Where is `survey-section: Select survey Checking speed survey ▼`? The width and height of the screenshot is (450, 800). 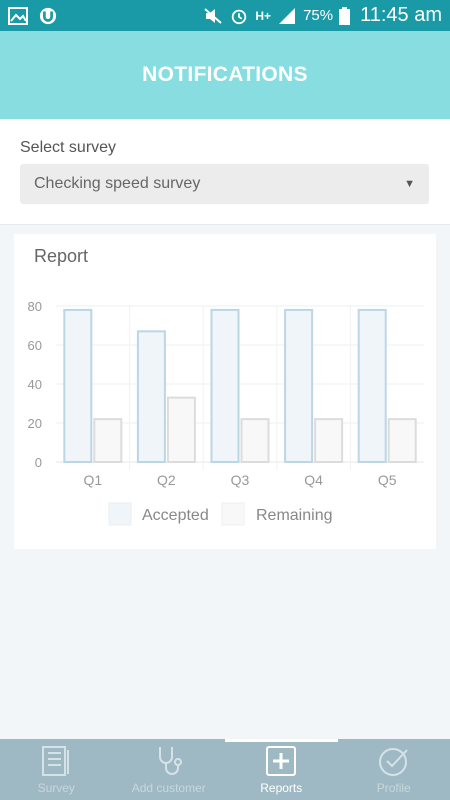 survey-section: Select survey Checking speed survey ▼ is located at coordinates (225, 172).